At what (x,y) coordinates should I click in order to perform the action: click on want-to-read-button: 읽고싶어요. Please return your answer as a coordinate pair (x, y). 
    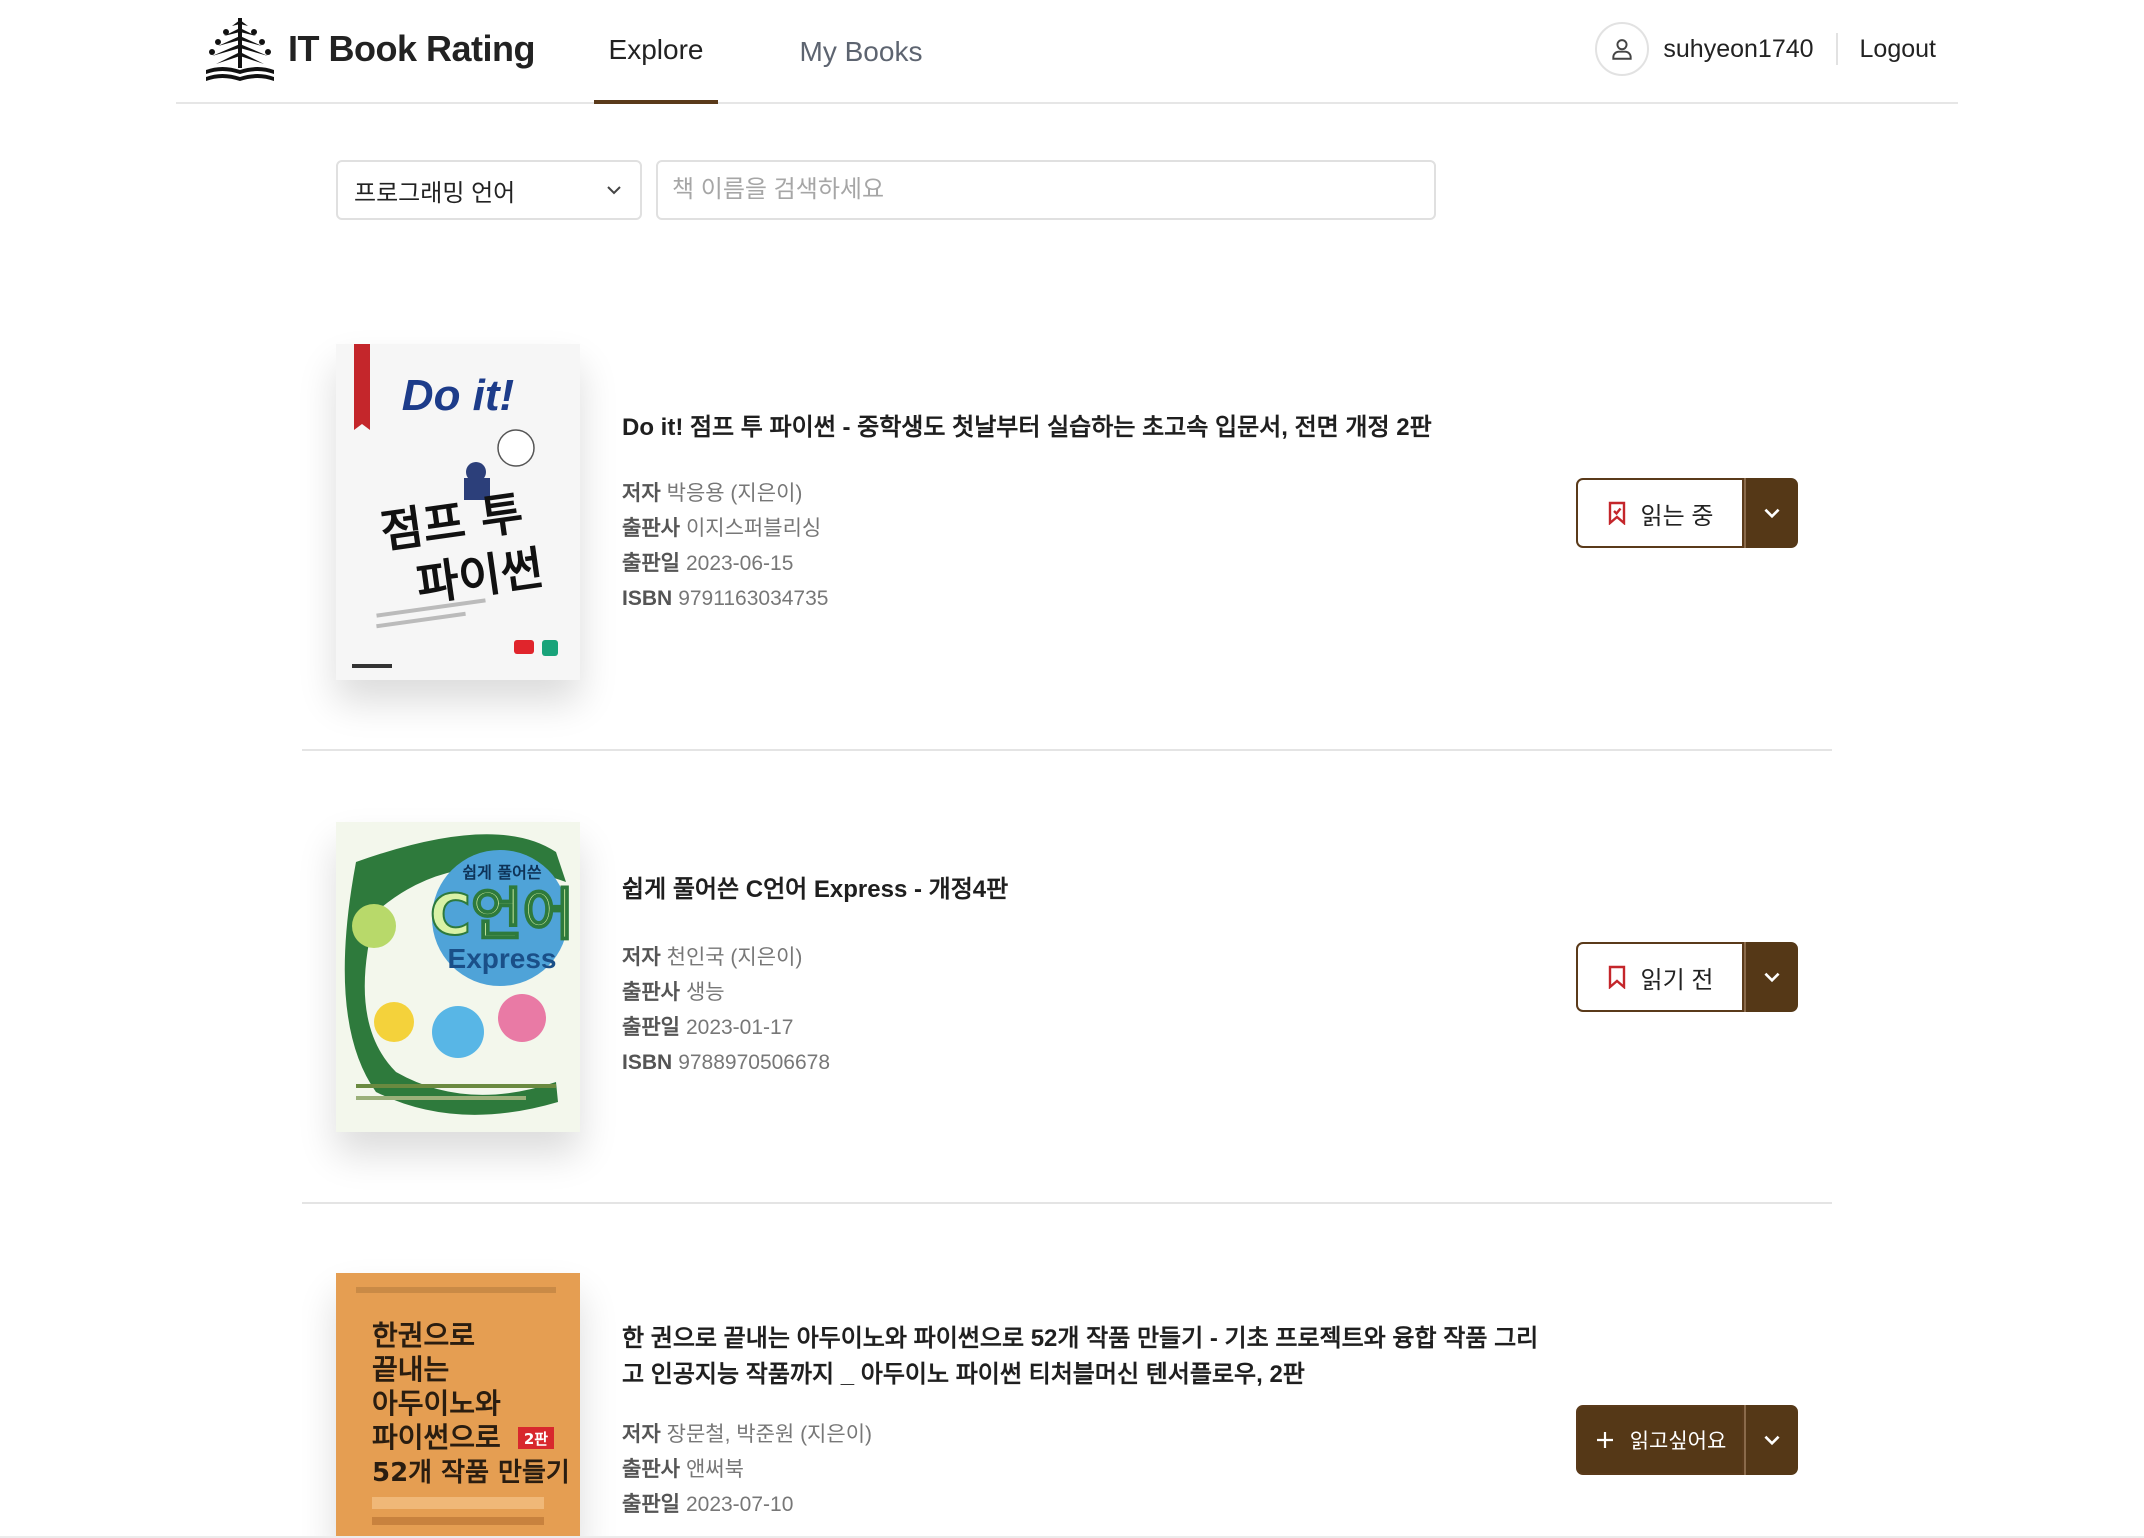
    Looking at the image, I should click on (1660, 1440).